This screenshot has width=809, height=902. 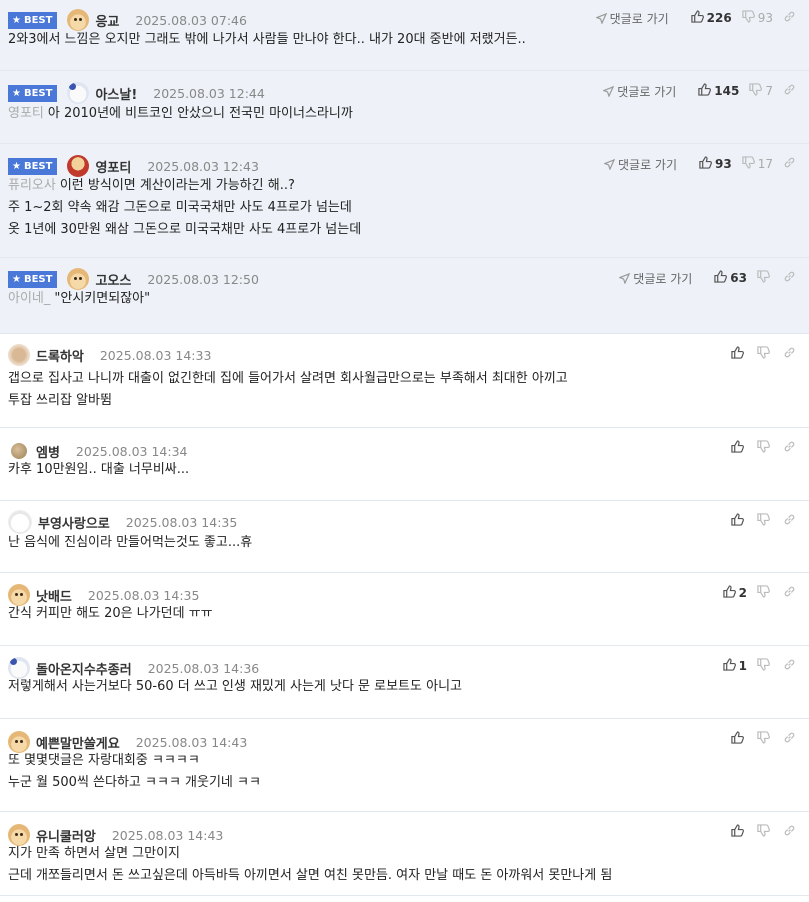 I want to click on comment-line: 난 음식에 진심이라 만들어먹는것도 좋고...휴, so click(x=403, y=543).